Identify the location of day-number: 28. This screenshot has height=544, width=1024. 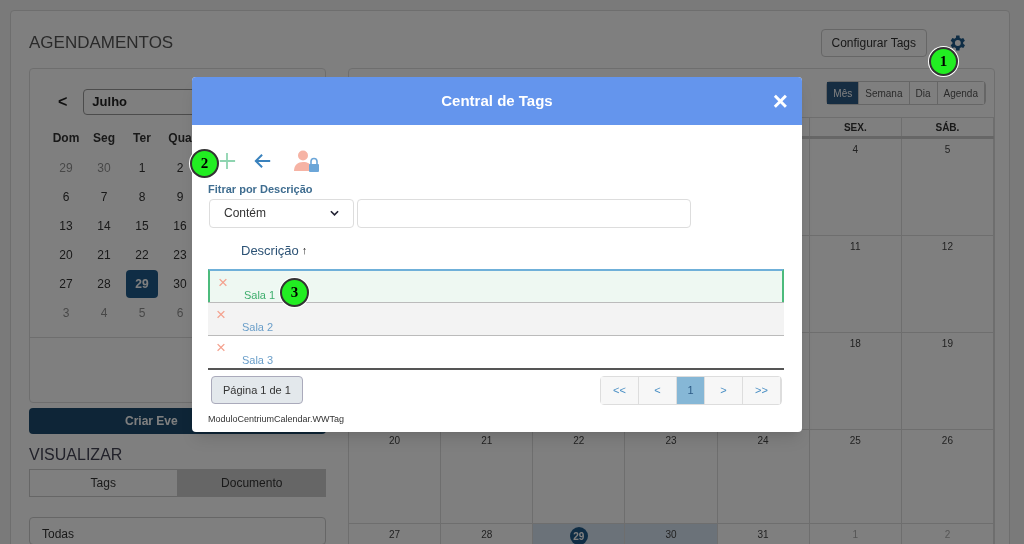
(487, 534).